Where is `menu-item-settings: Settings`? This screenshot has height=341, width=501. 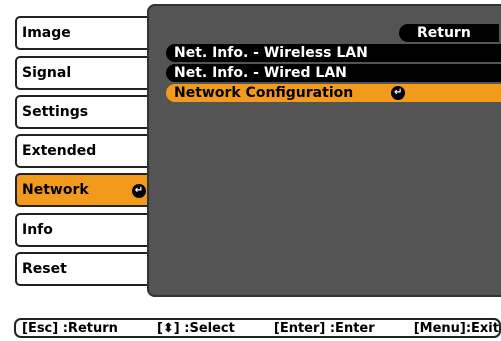 menu-item-settings: Settings is located at coordinates (85, 112).